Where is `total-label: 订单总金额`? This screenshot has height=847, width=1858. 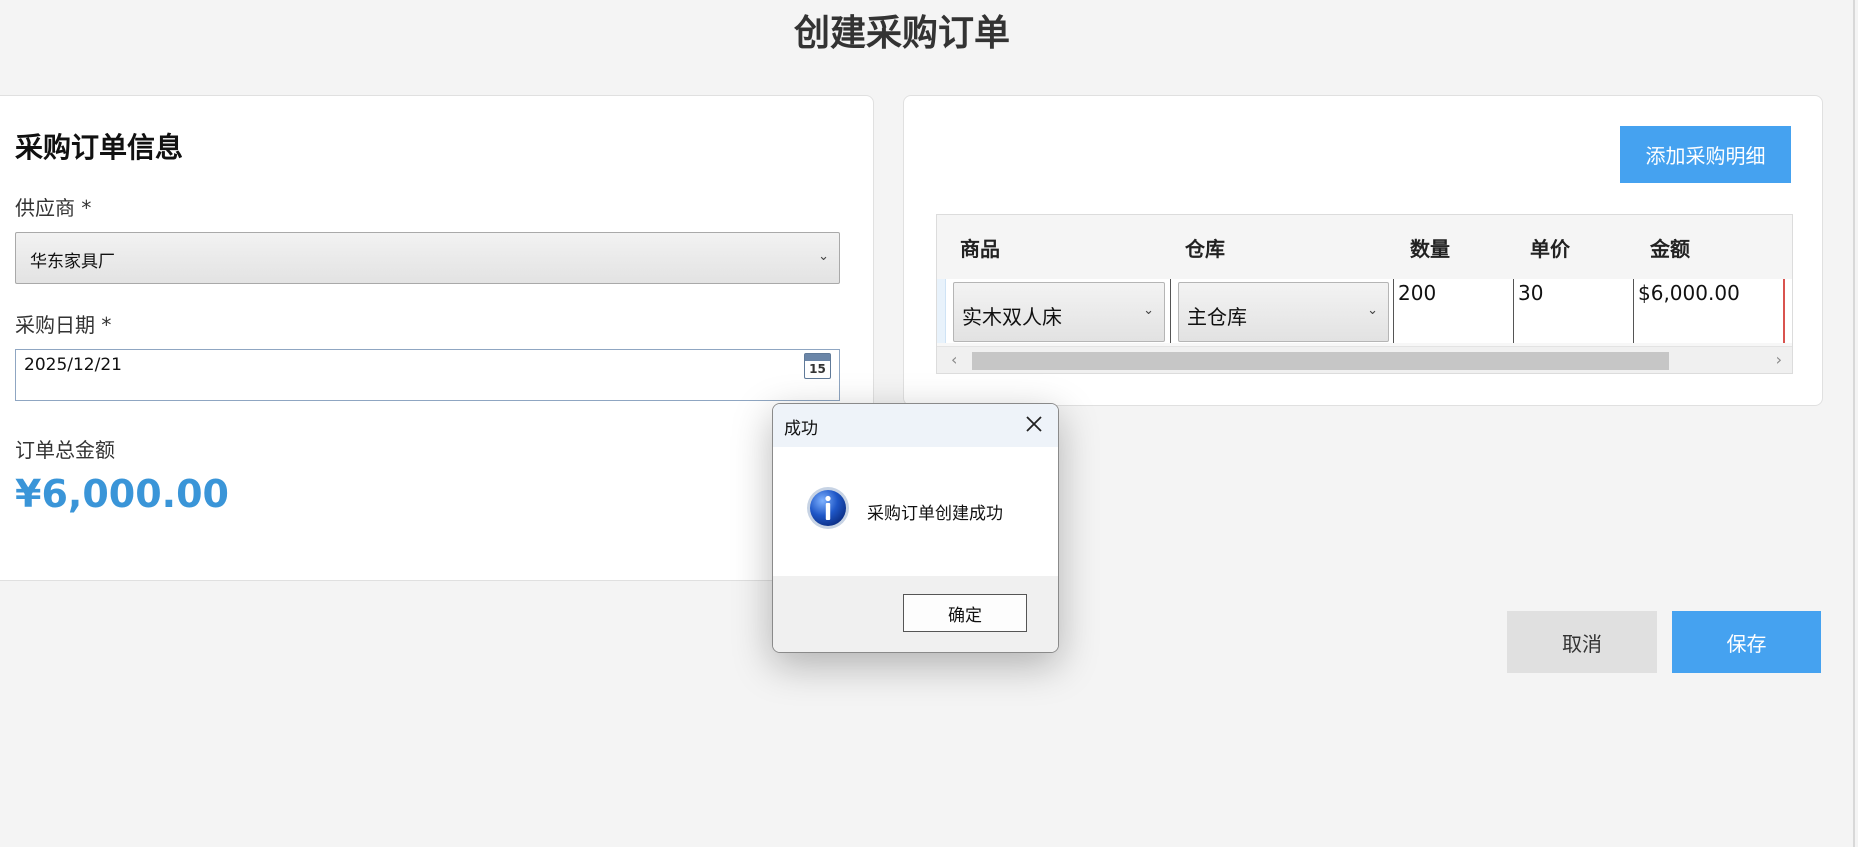 total-label: 订单总金额 is located at coordinates (65, 450).